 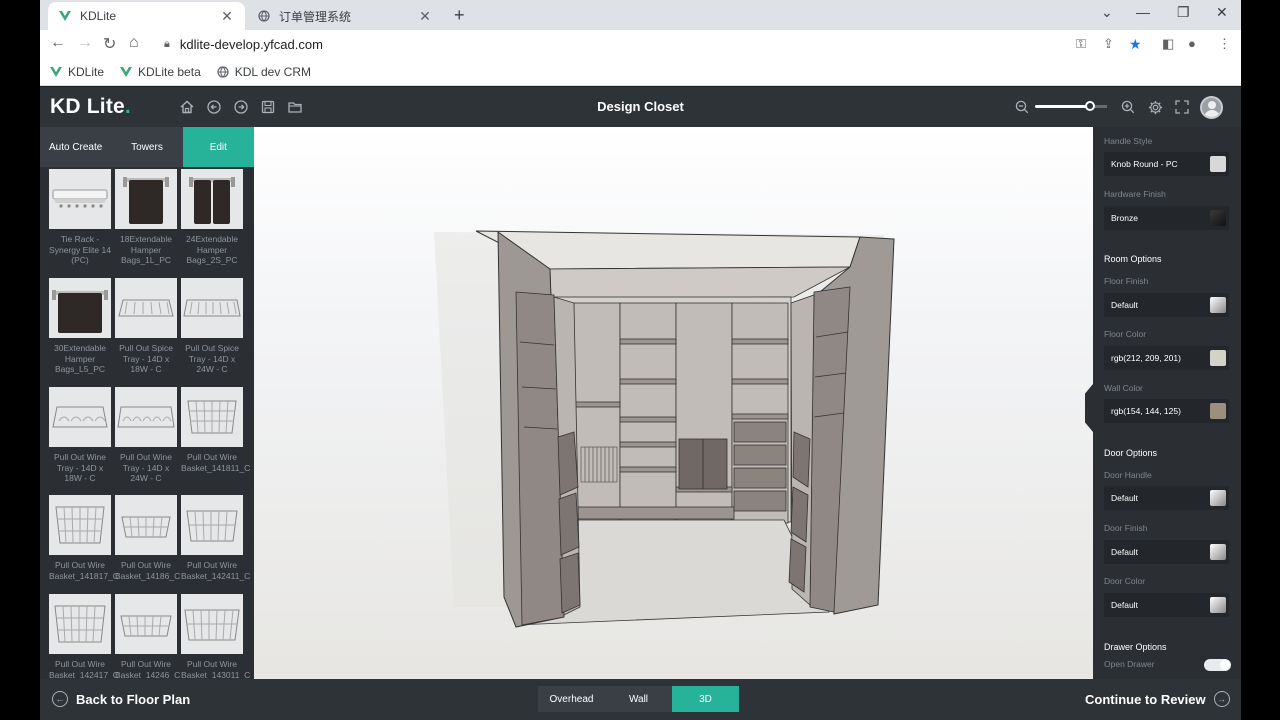 I want to click on back-to-floor-plan-button: ← Back to Floor Plan, so click(x=121, y=699).